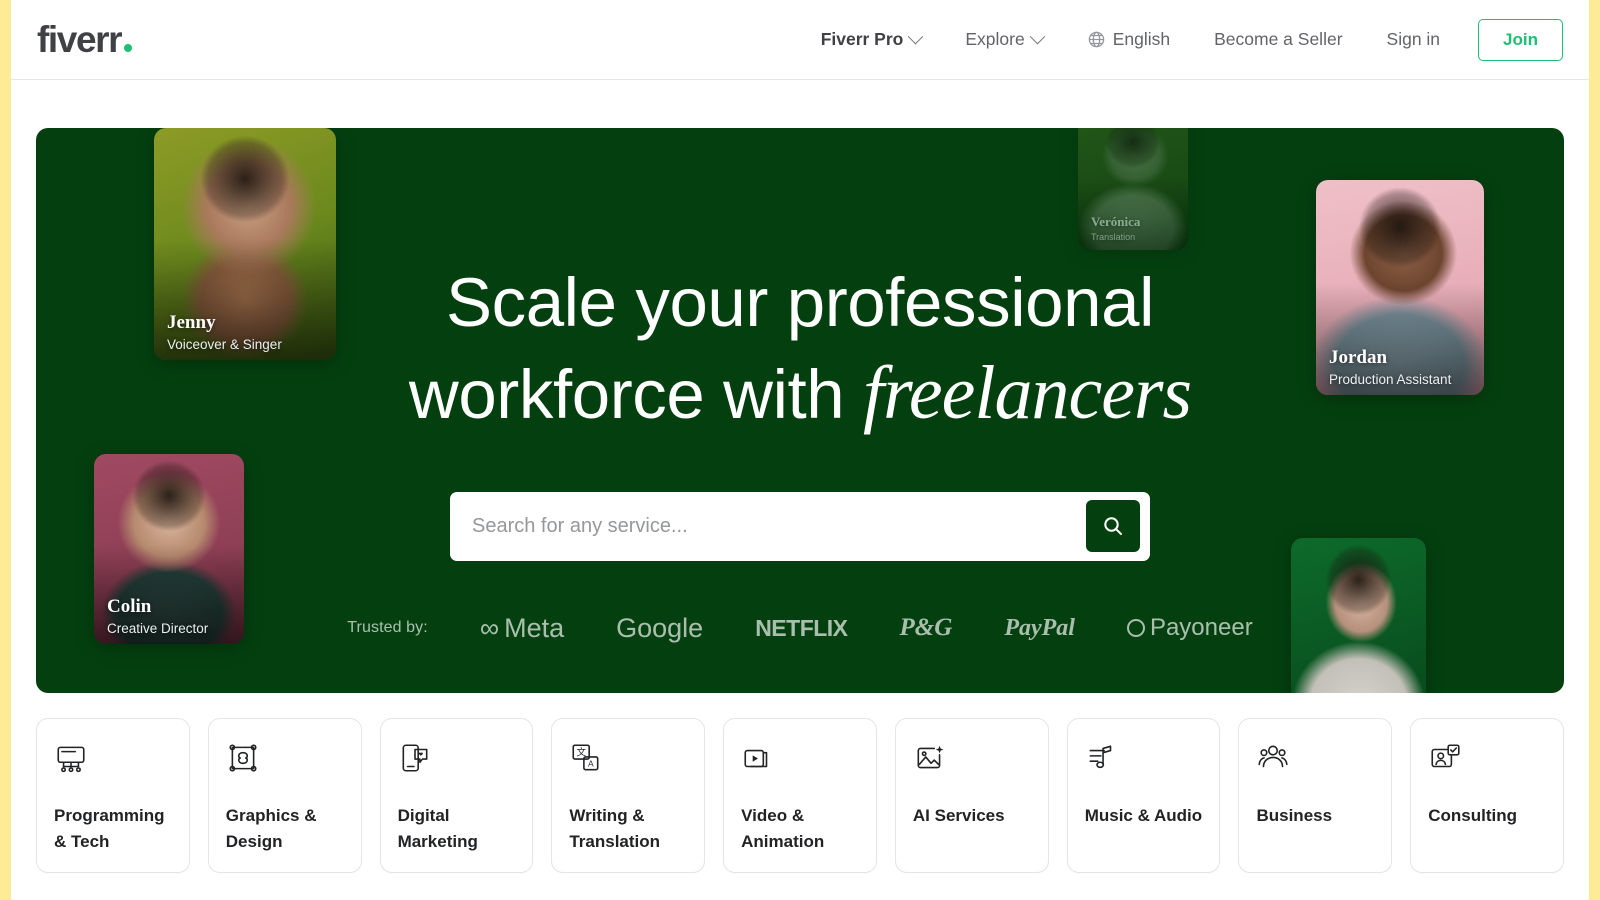 This screenshot has height=900, width=1600. I want to click on category-card-music-audio: Music & Audio, so click(1143, 795).